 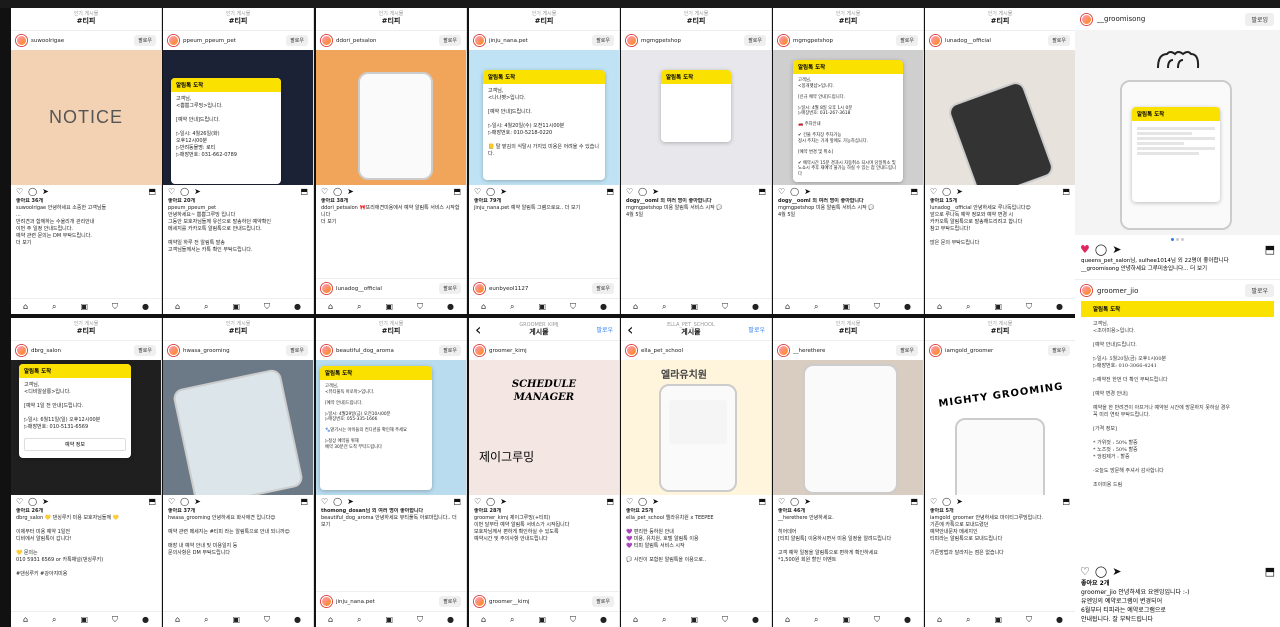 What do you see at coordinates (80, 351) in the screenshot?
I see `username: dbrg_salon` at bounding box center [80, 351].